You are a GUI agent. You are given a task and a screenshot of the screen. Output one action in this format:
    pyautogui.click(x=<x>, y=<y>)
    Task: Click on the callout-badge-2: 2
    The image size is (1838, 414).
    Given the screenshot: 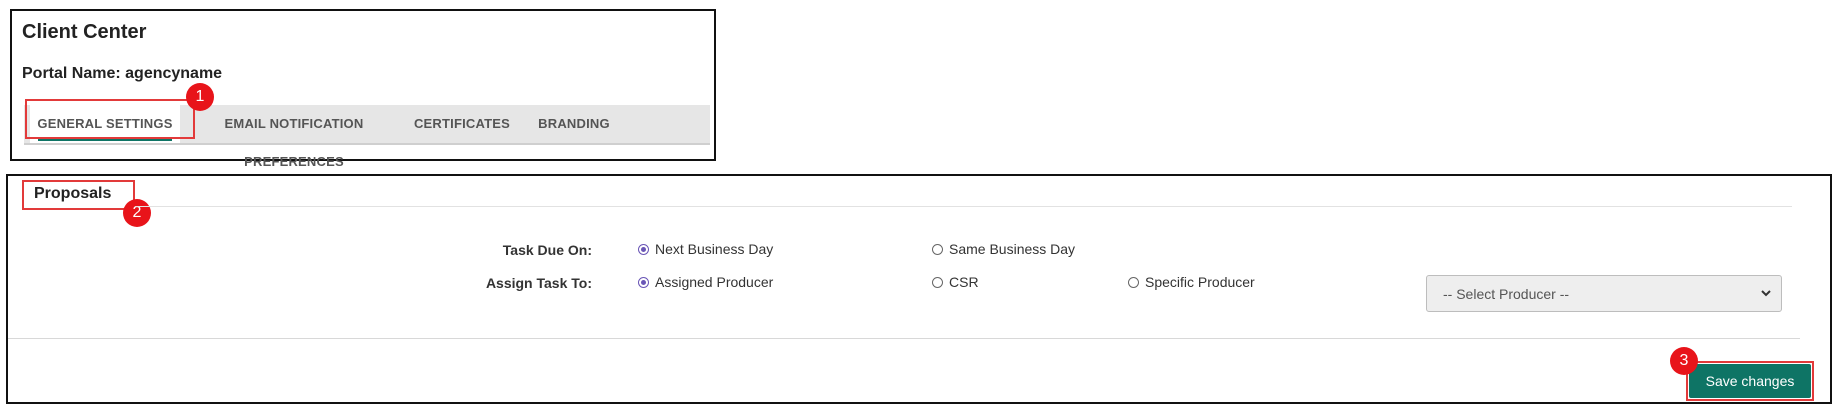 What is the action you would take?
    pyautogui.click(x=137, y=213)
    